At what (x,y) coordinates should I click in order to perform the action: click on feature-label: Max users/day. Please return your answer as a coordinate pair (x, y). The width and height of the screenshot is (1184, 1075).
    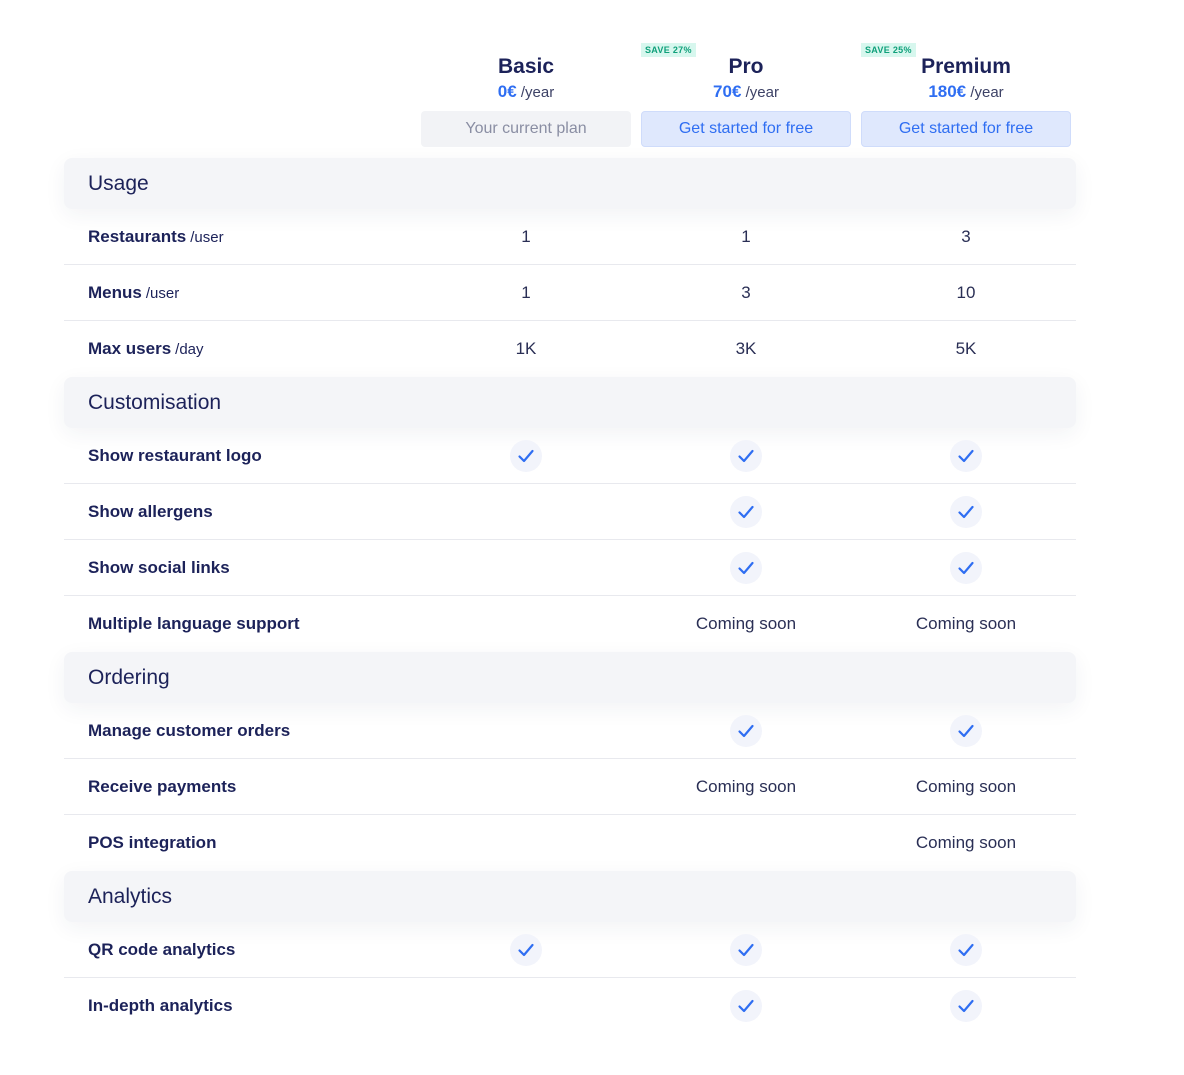
    Looking at the image, I should click on (146, 349).